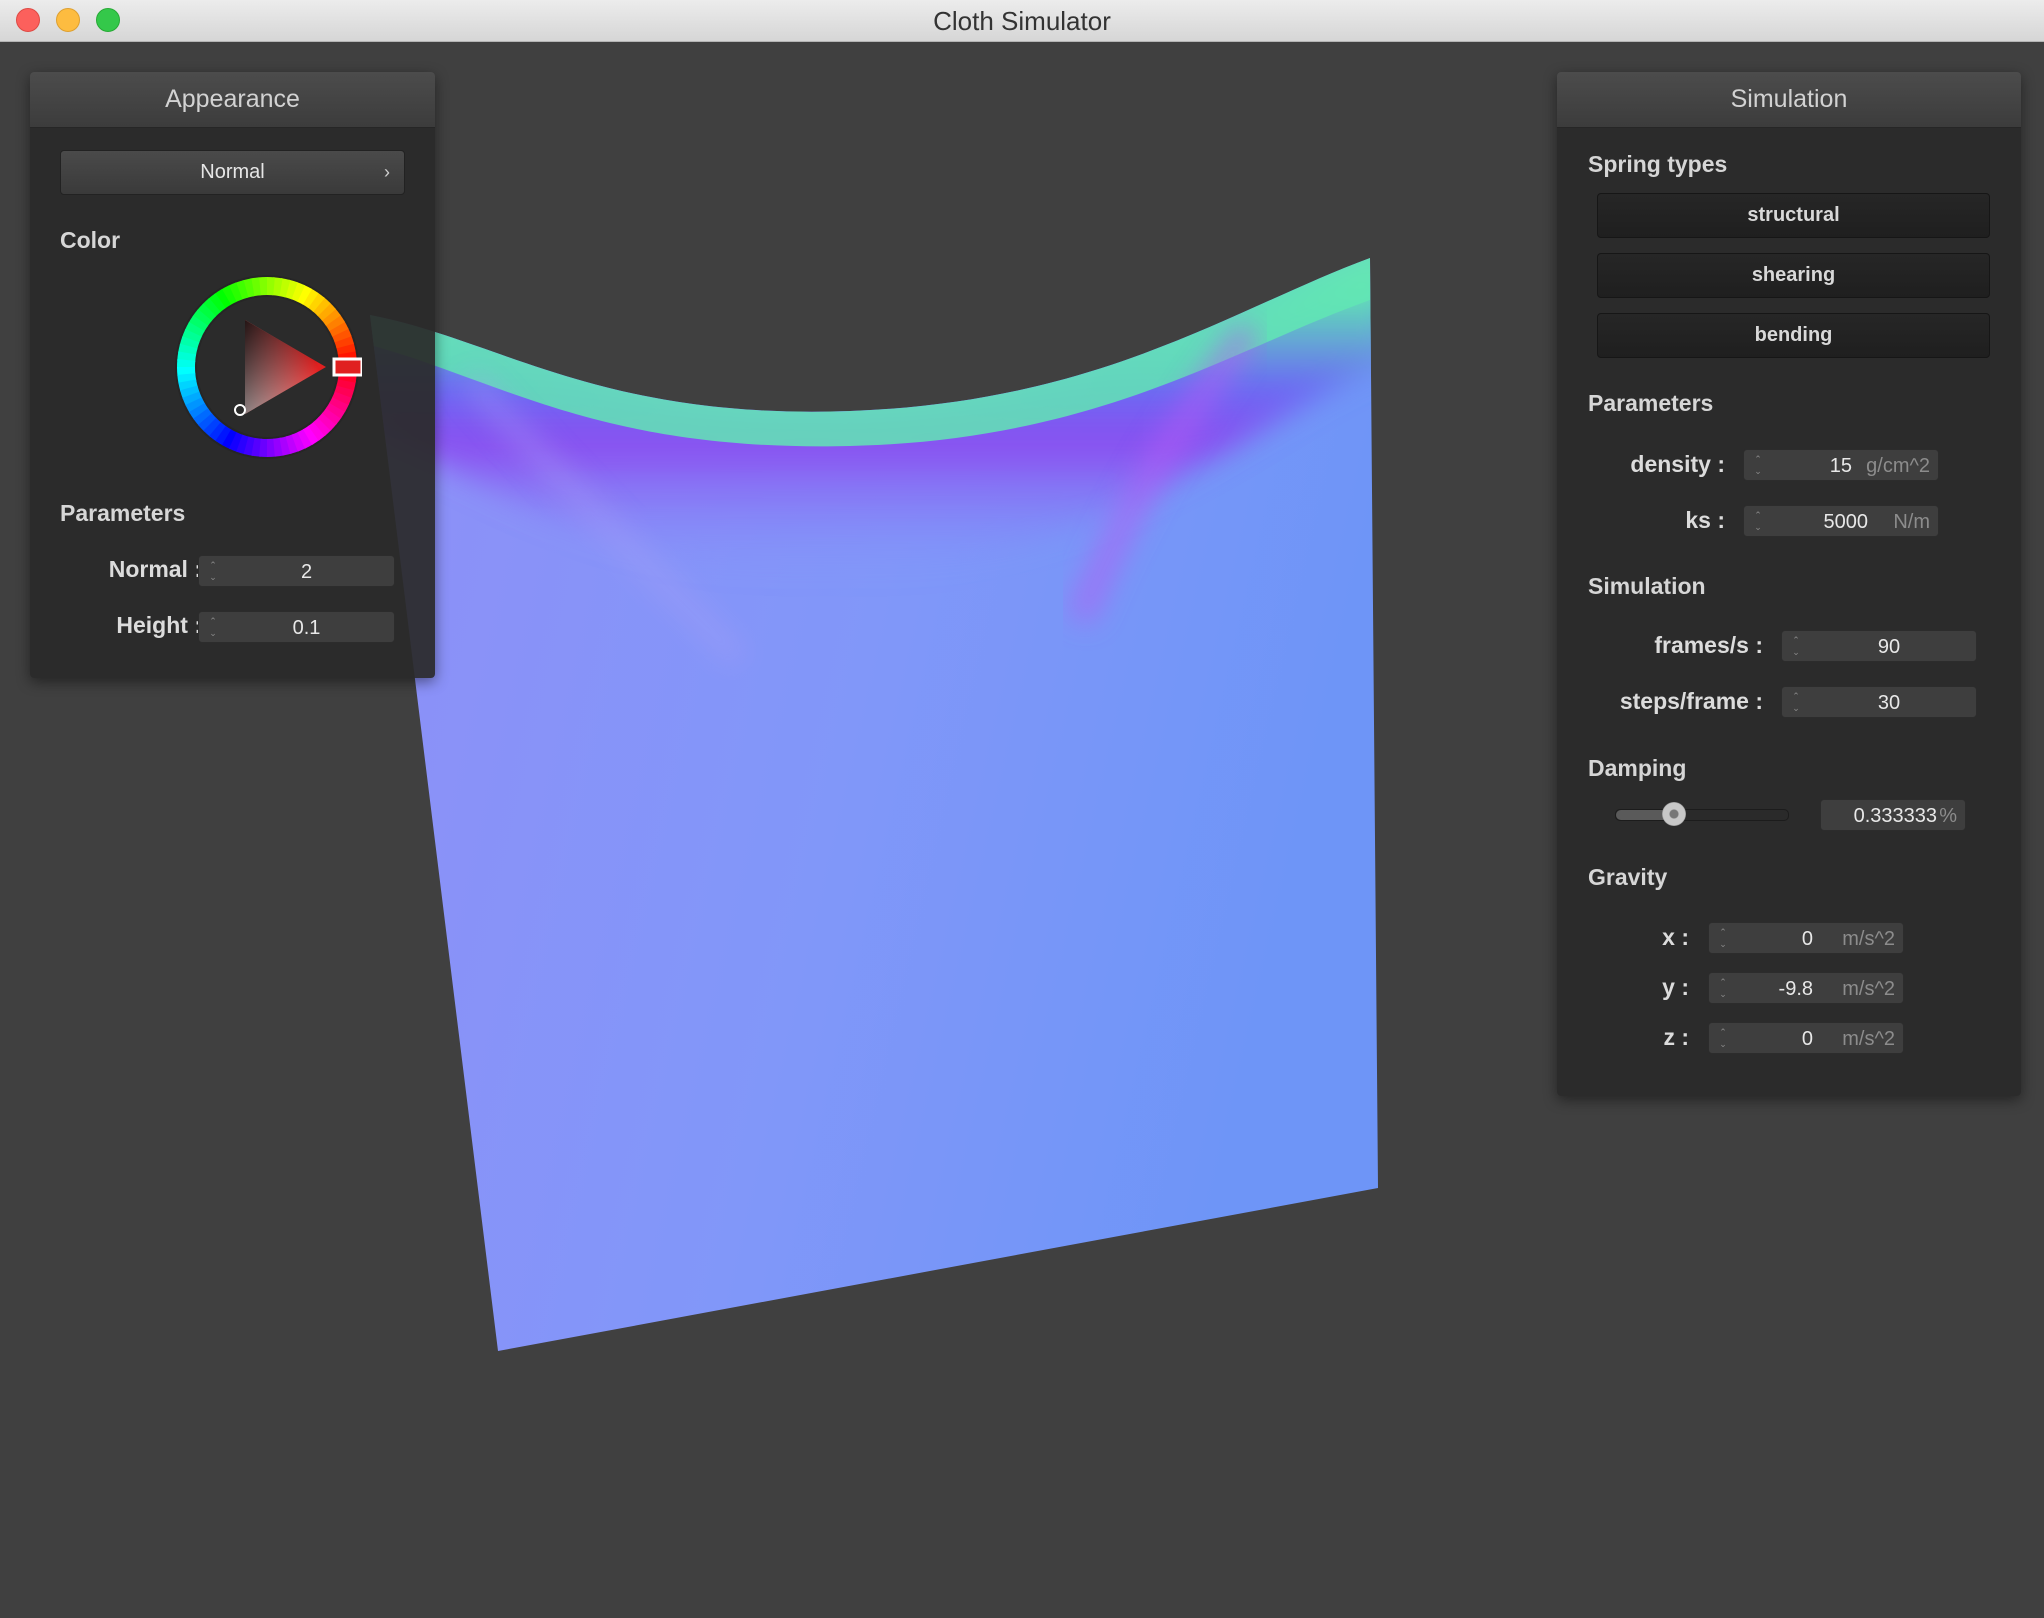 The height and width of the screenshot is (1618, 2044). Describe the element at coordinates (267, 367) in the screenshot. I see `color-wheel` at that location.